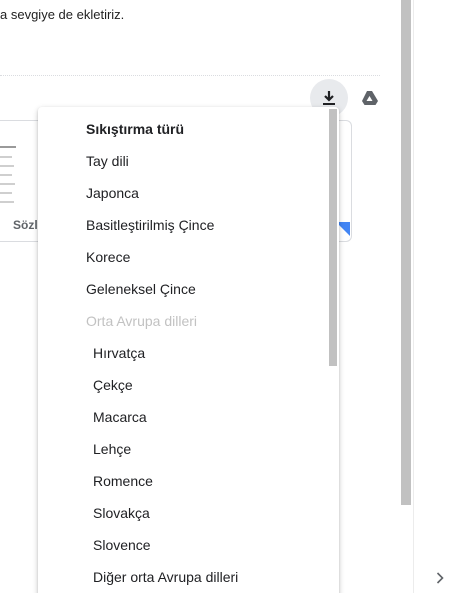  Describe the element at coordinates (142, 321) in the screenshot. I see `menu-group-label: Orta Avrupa dilleri` at that location.